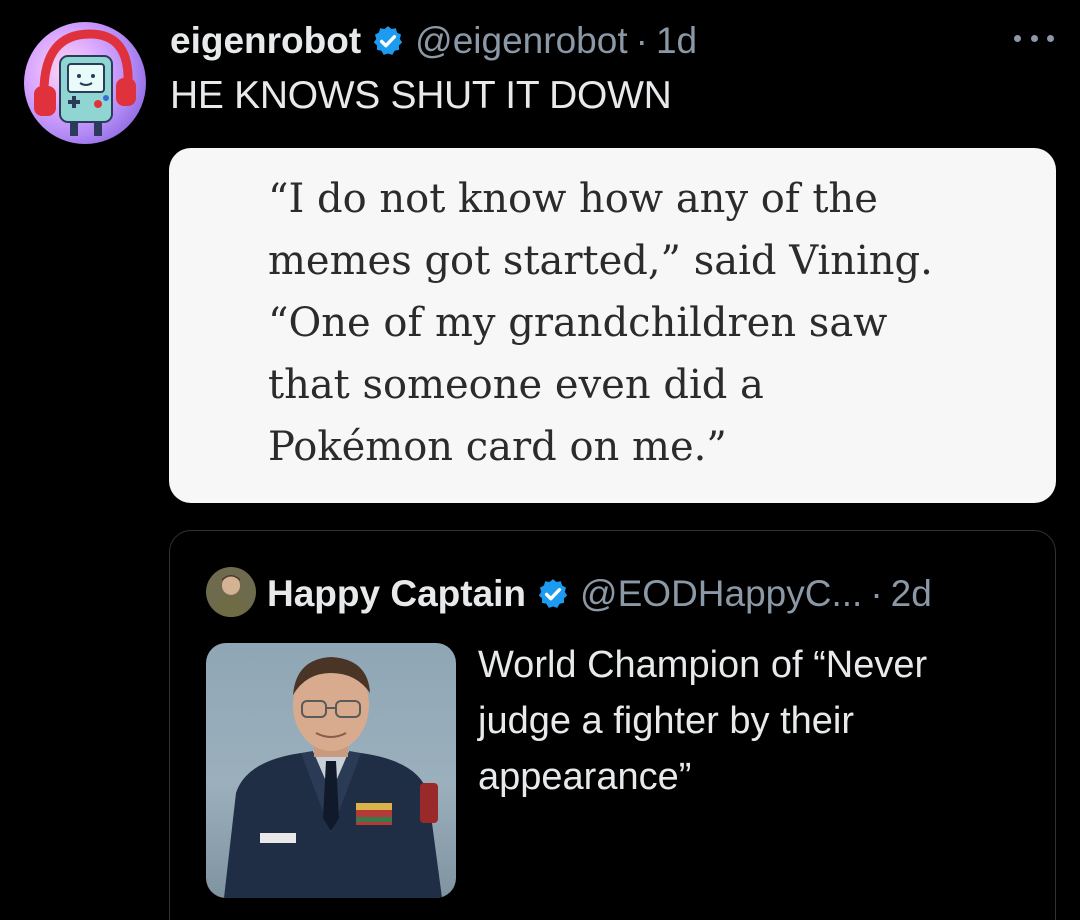 The height and width of the screenshot is (920, 1080). Describe the element at coordinates (85, 83) in the screenshot. I see `author-avatar` at that location.